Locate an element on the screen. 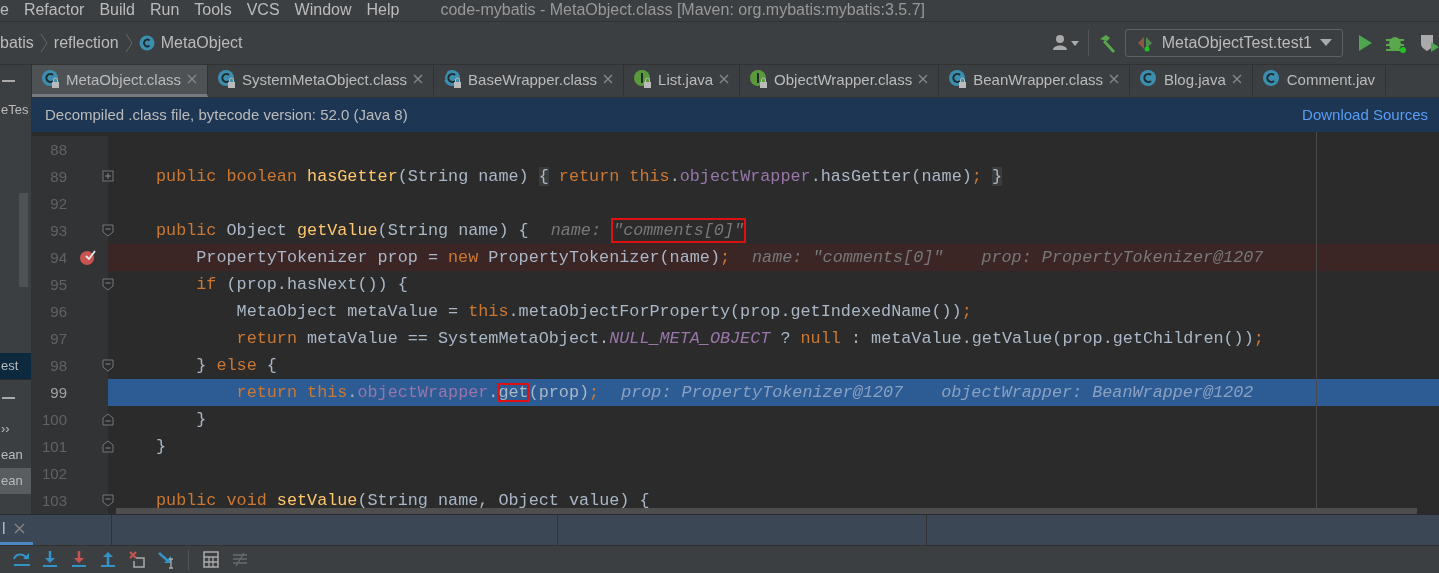 The width and height of the screenshot is (1439, 573). menu-item: Build is located at coordinates (121, 10).